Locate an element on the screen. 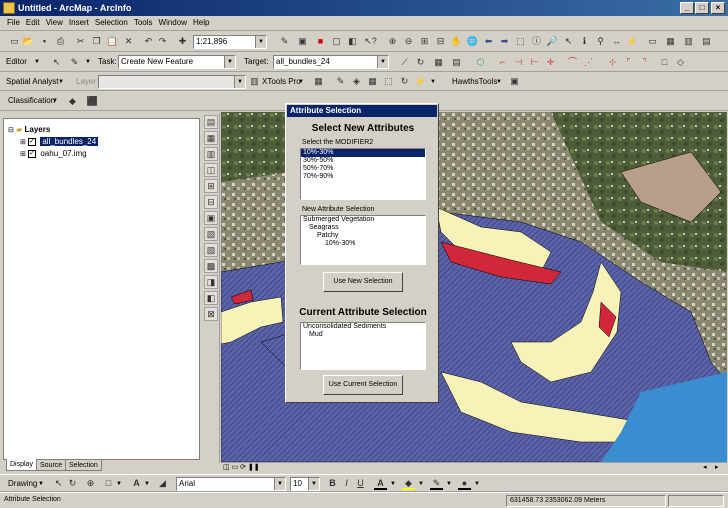 The width and height of the screenshot is (728, 508). tool-icon: ▦ is located at coordinates (211, 138).